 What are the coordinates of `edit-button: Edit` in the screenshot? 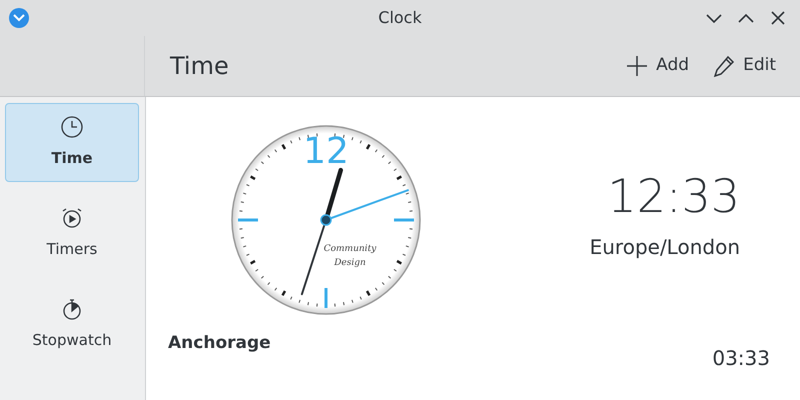 It's located at (744, 66).